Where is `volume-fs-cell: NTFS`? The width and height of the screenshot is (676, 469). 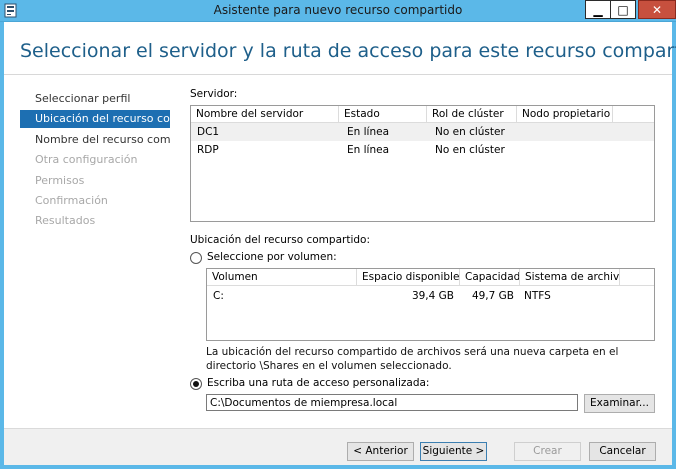 volume-fs-cell: NTFS is located at coordinates (537, 296).